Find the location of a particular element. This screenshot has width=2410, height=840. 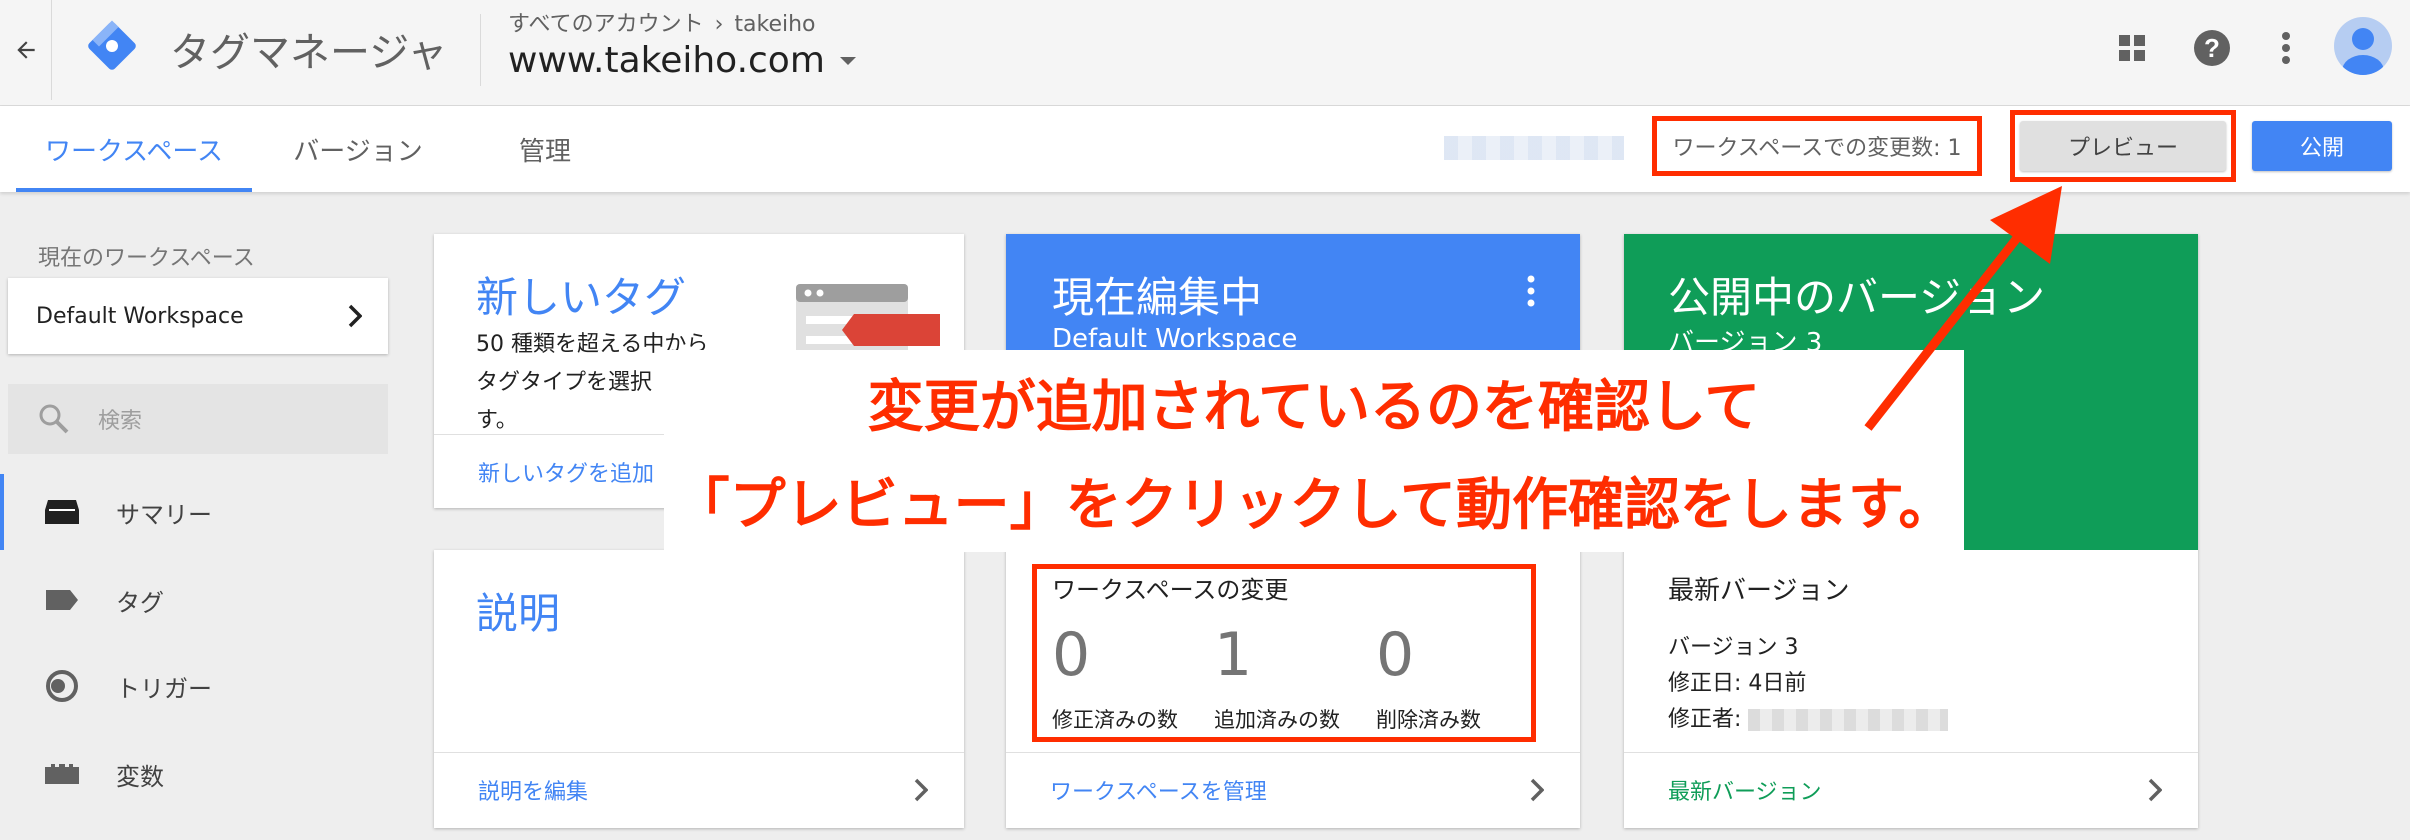

apps-button is located at coordinates (2132, 48).